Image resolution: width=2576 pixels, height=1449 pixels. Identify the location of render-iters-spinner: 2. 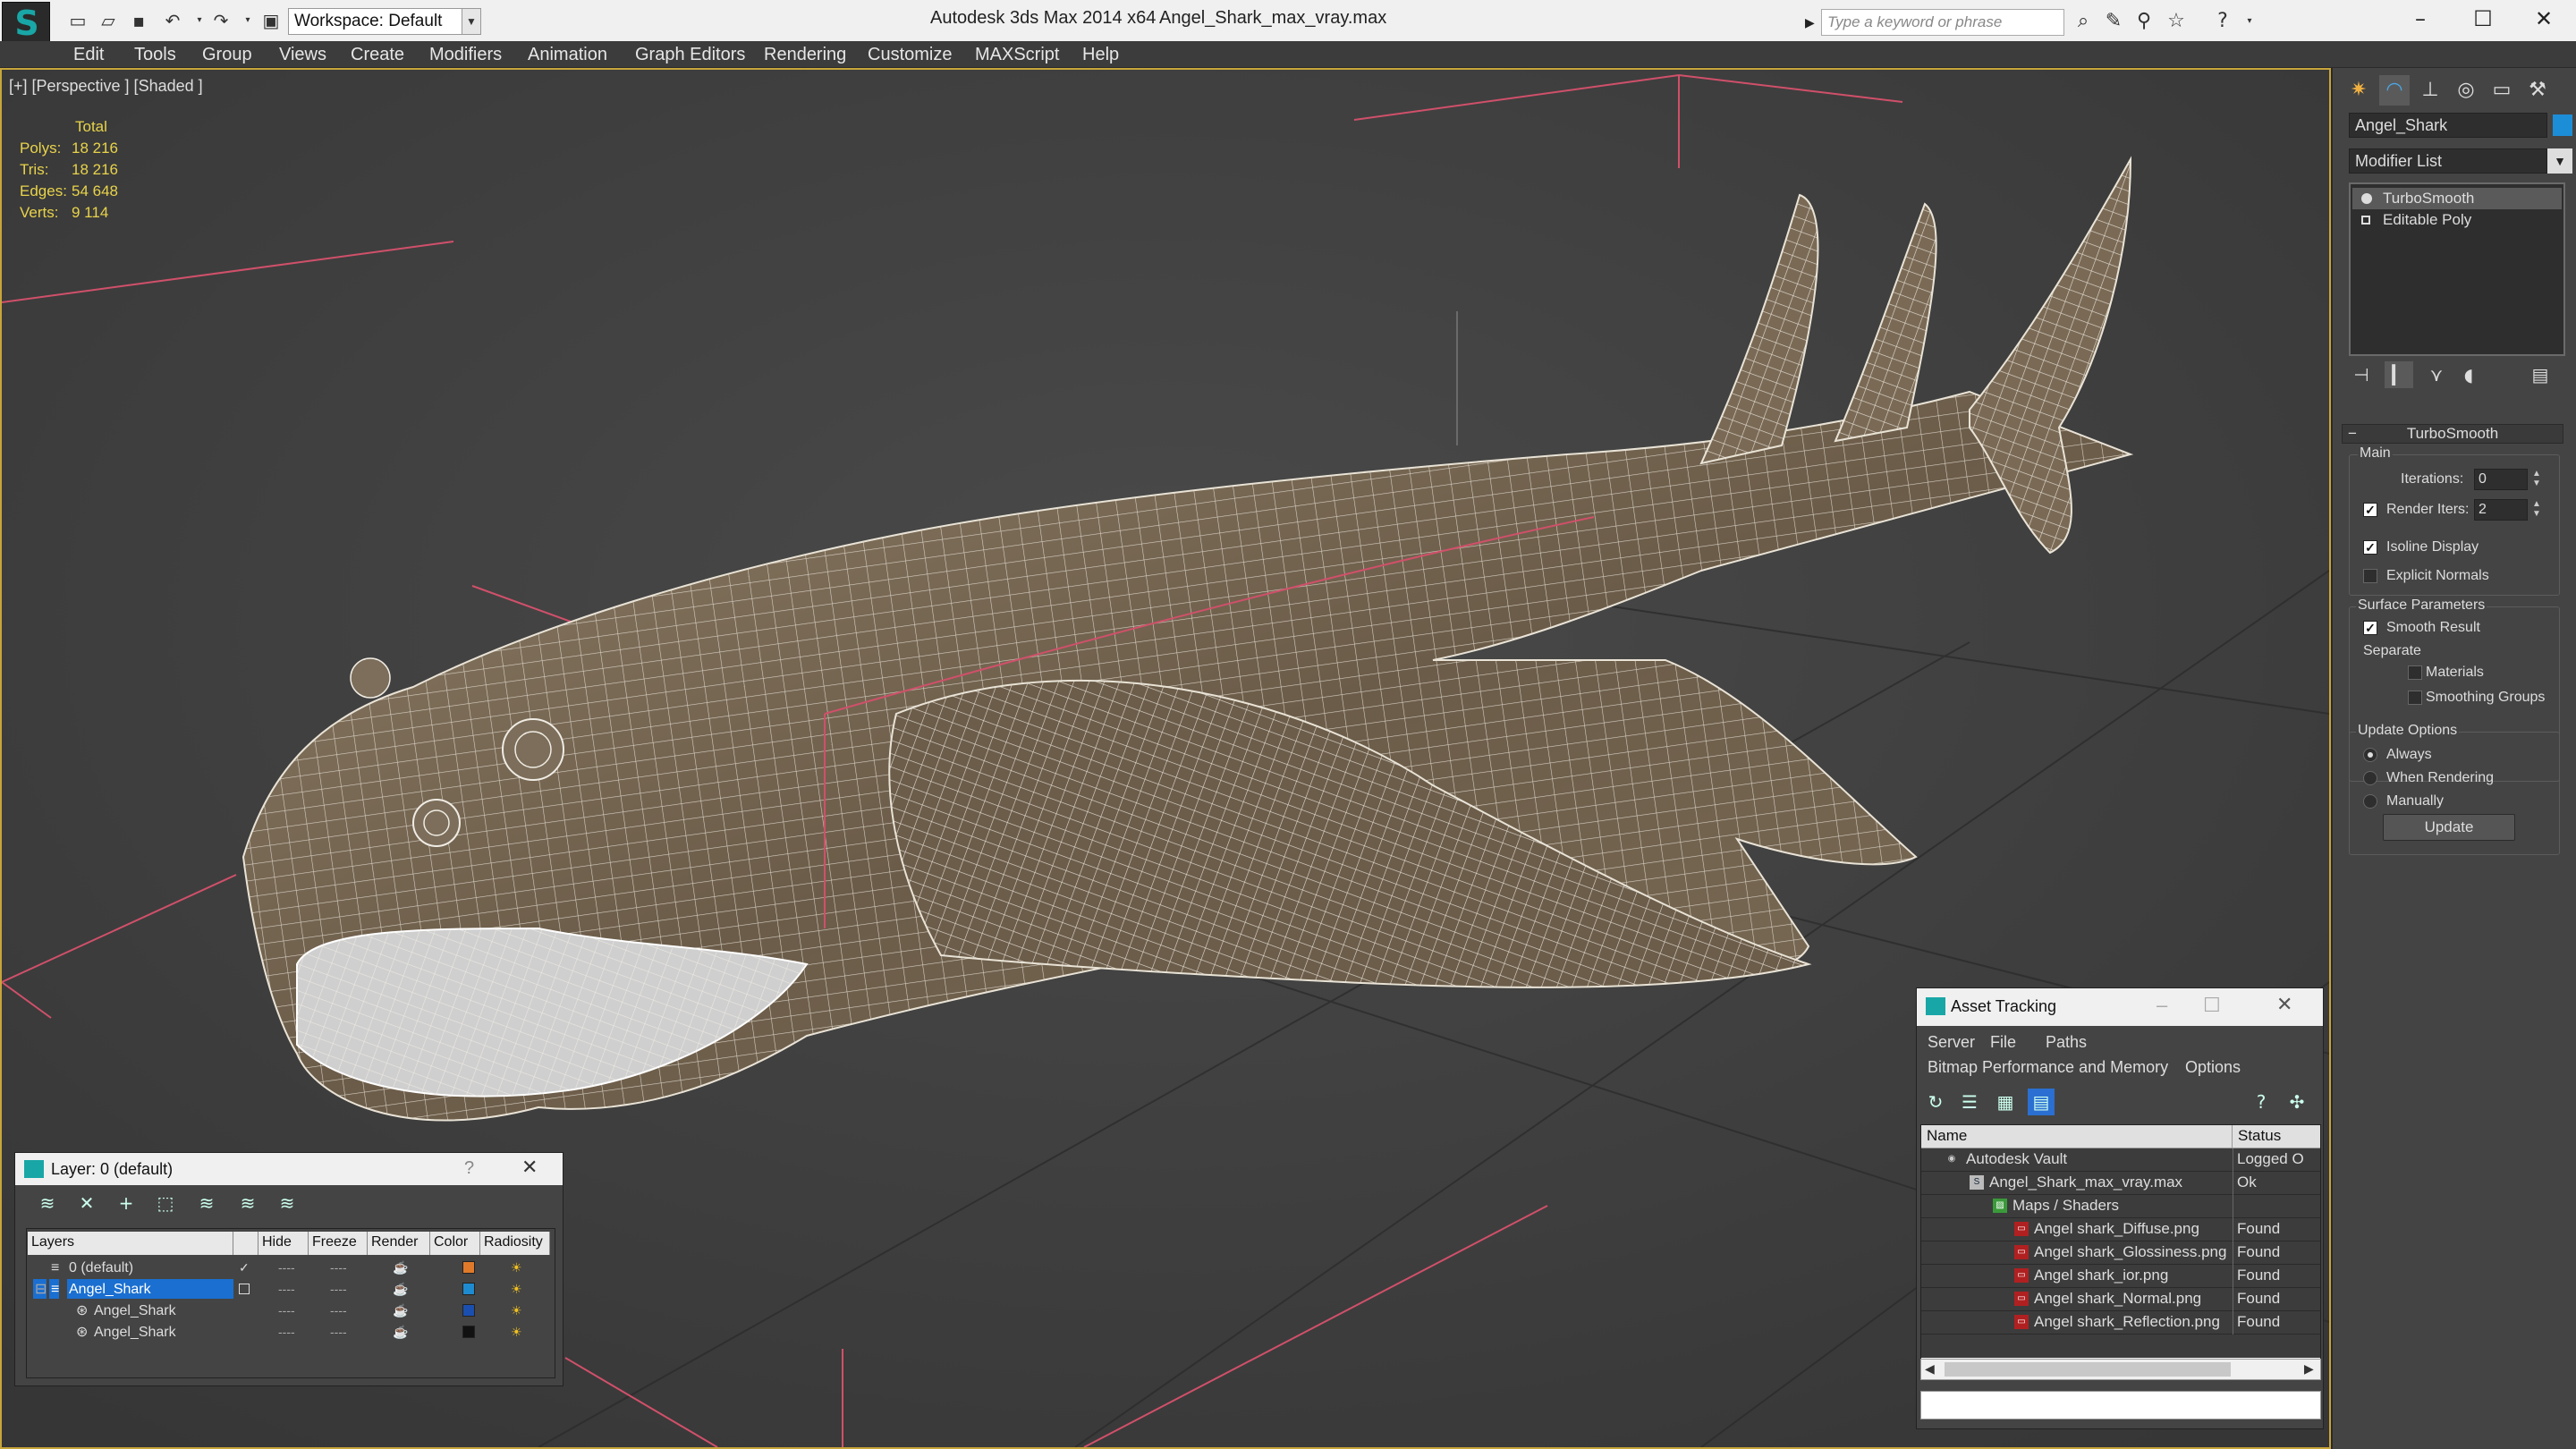
(2501, 510).